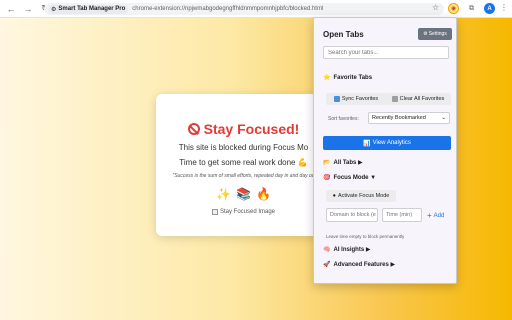 The width and height of the screenshot is (512, 320). Describe the element at coordinates (327, 78) in the screenshot. I see `star-icon: ⭐` at that location.